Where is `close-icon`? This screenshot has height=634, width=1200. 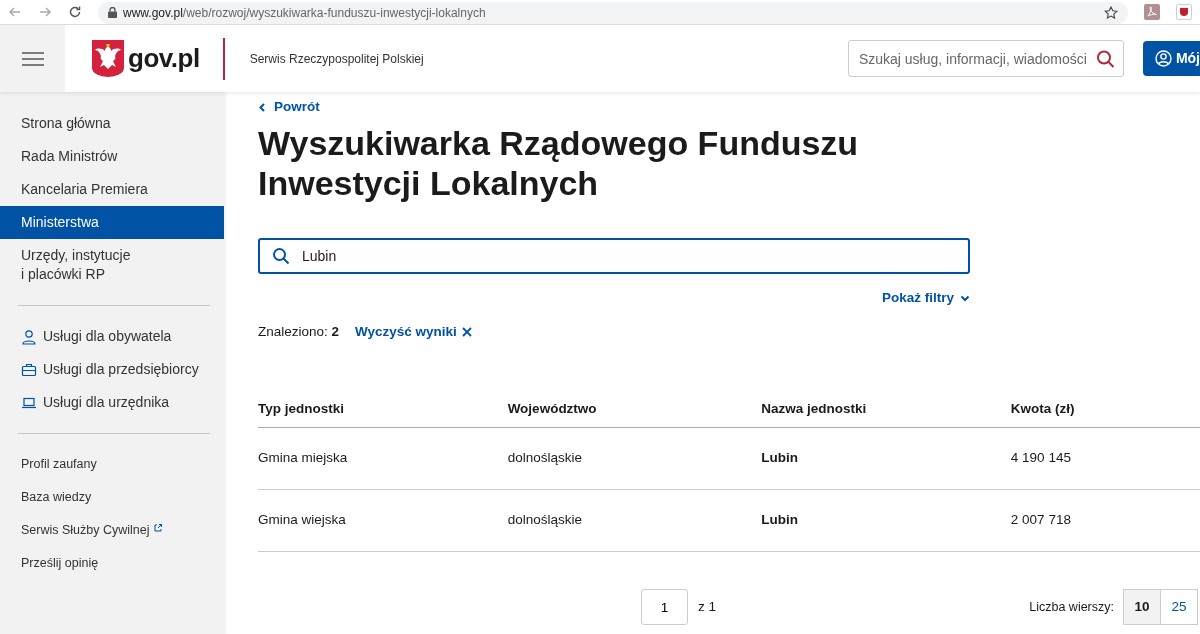
close-icon is located at coordinates (466, 332).